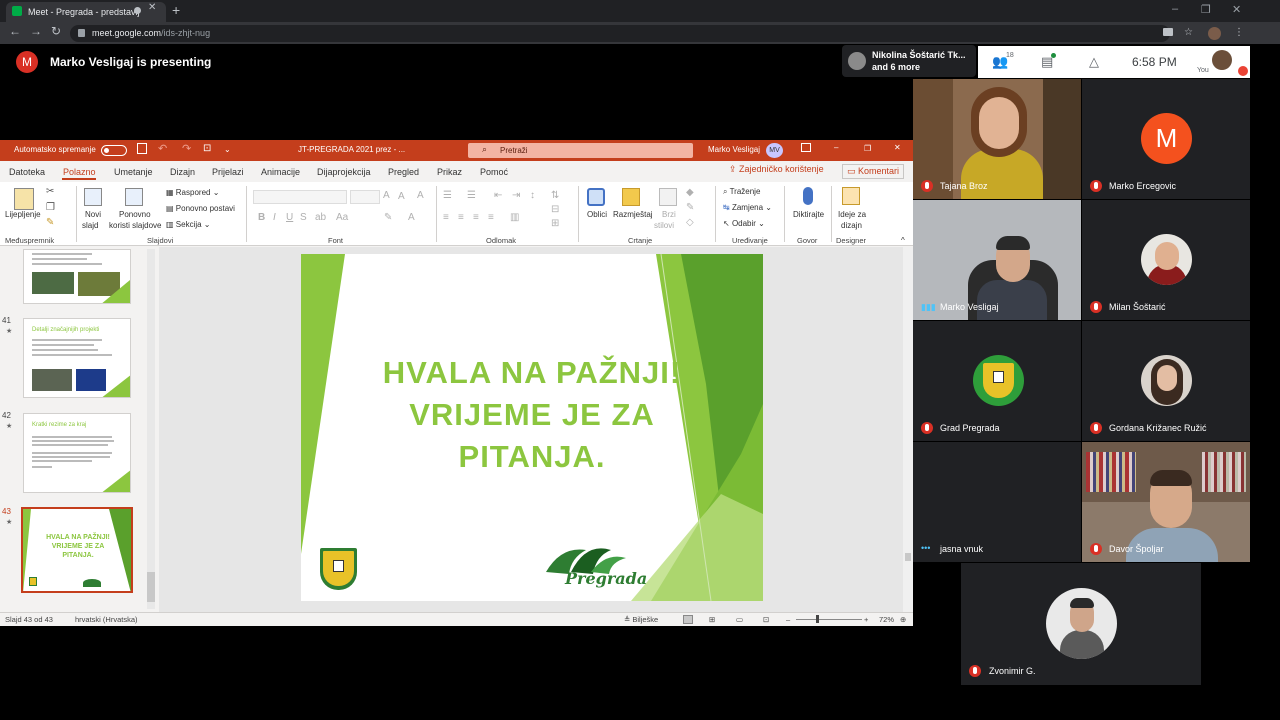  I want to click on shape-effects-icon: ◇, so click(690, 222).